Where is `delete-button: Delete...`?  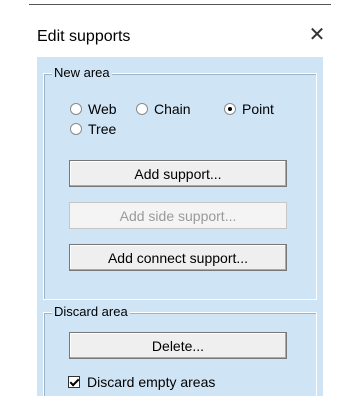
delete-button: Delete... is located at coordinates (178, 345).